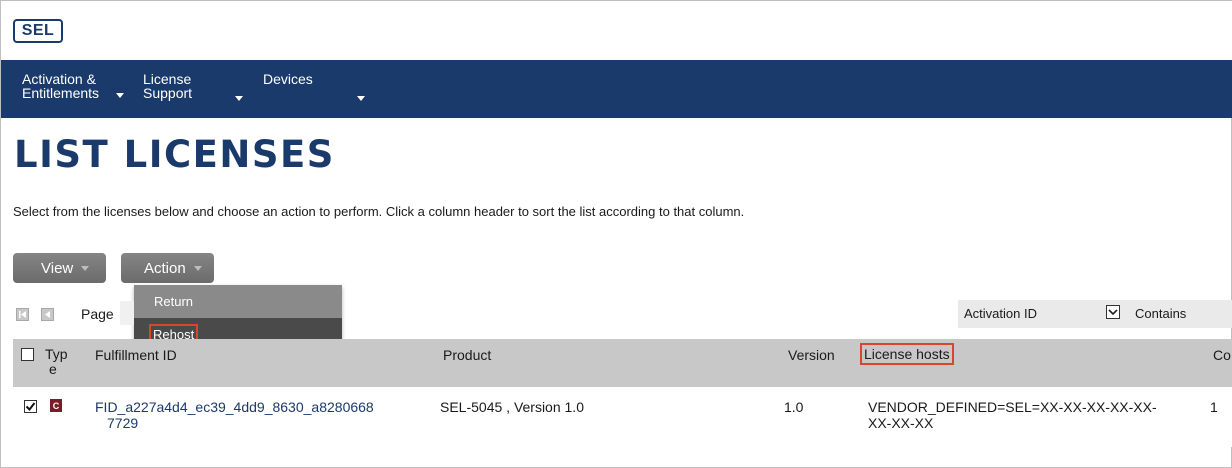 Image resolution: width=1232 pixels, height=468 pixels. Describe the element at coordinates (1095, 314) in the screenshot. I see `filter-bar: Activation ID Contains` at that location.